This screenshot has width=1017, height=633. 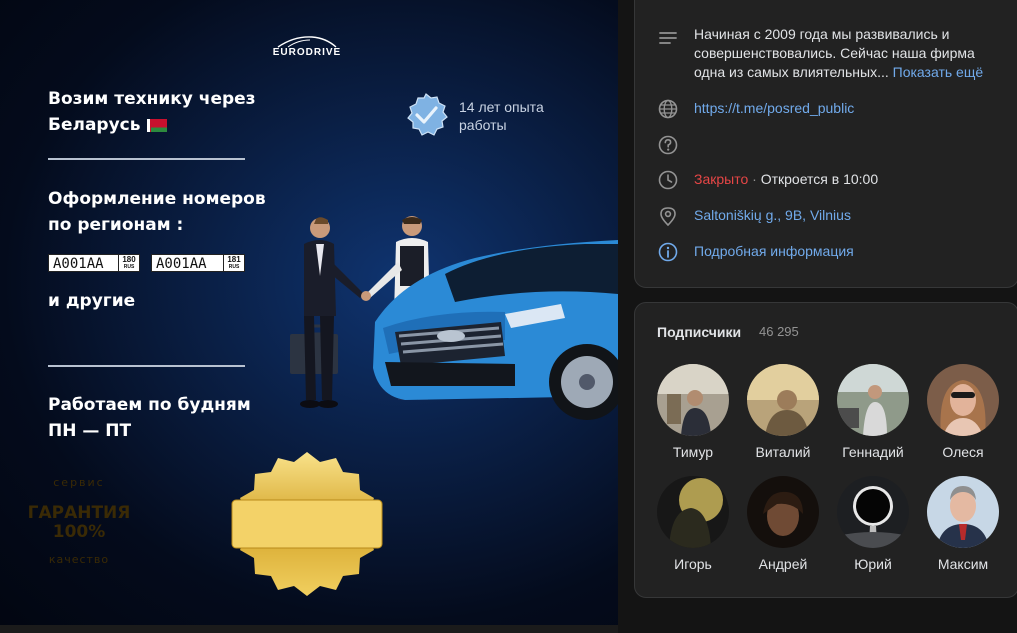 I want to click on opens-at: Откроется в 10:00, so click(x=819, y=179).